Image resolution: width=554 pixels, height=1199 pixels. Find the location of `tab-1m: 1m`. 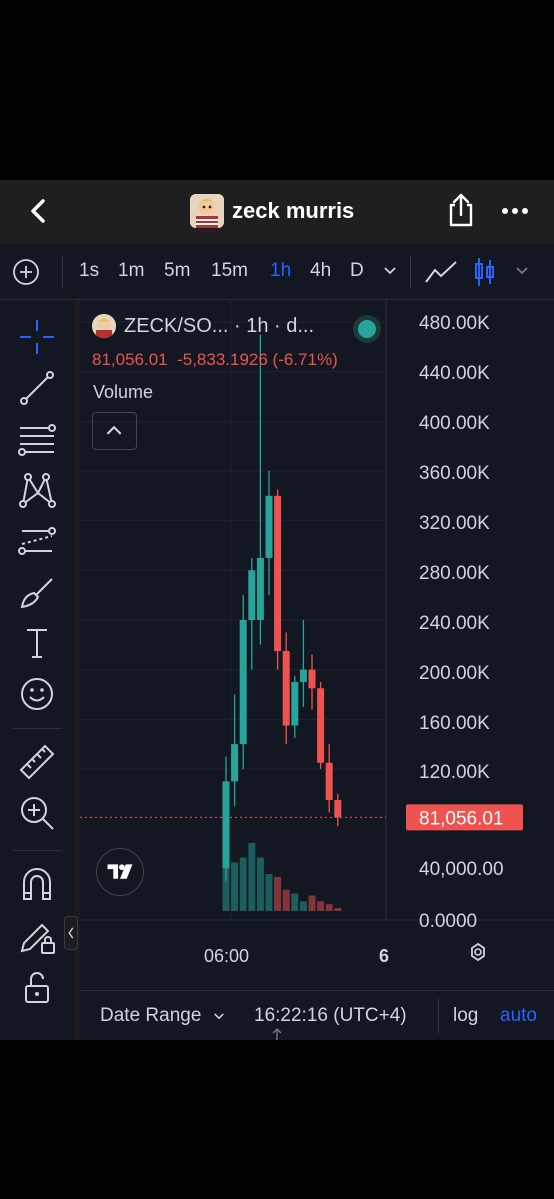

tab-1m: 1m is located at coordinates (131, 271).